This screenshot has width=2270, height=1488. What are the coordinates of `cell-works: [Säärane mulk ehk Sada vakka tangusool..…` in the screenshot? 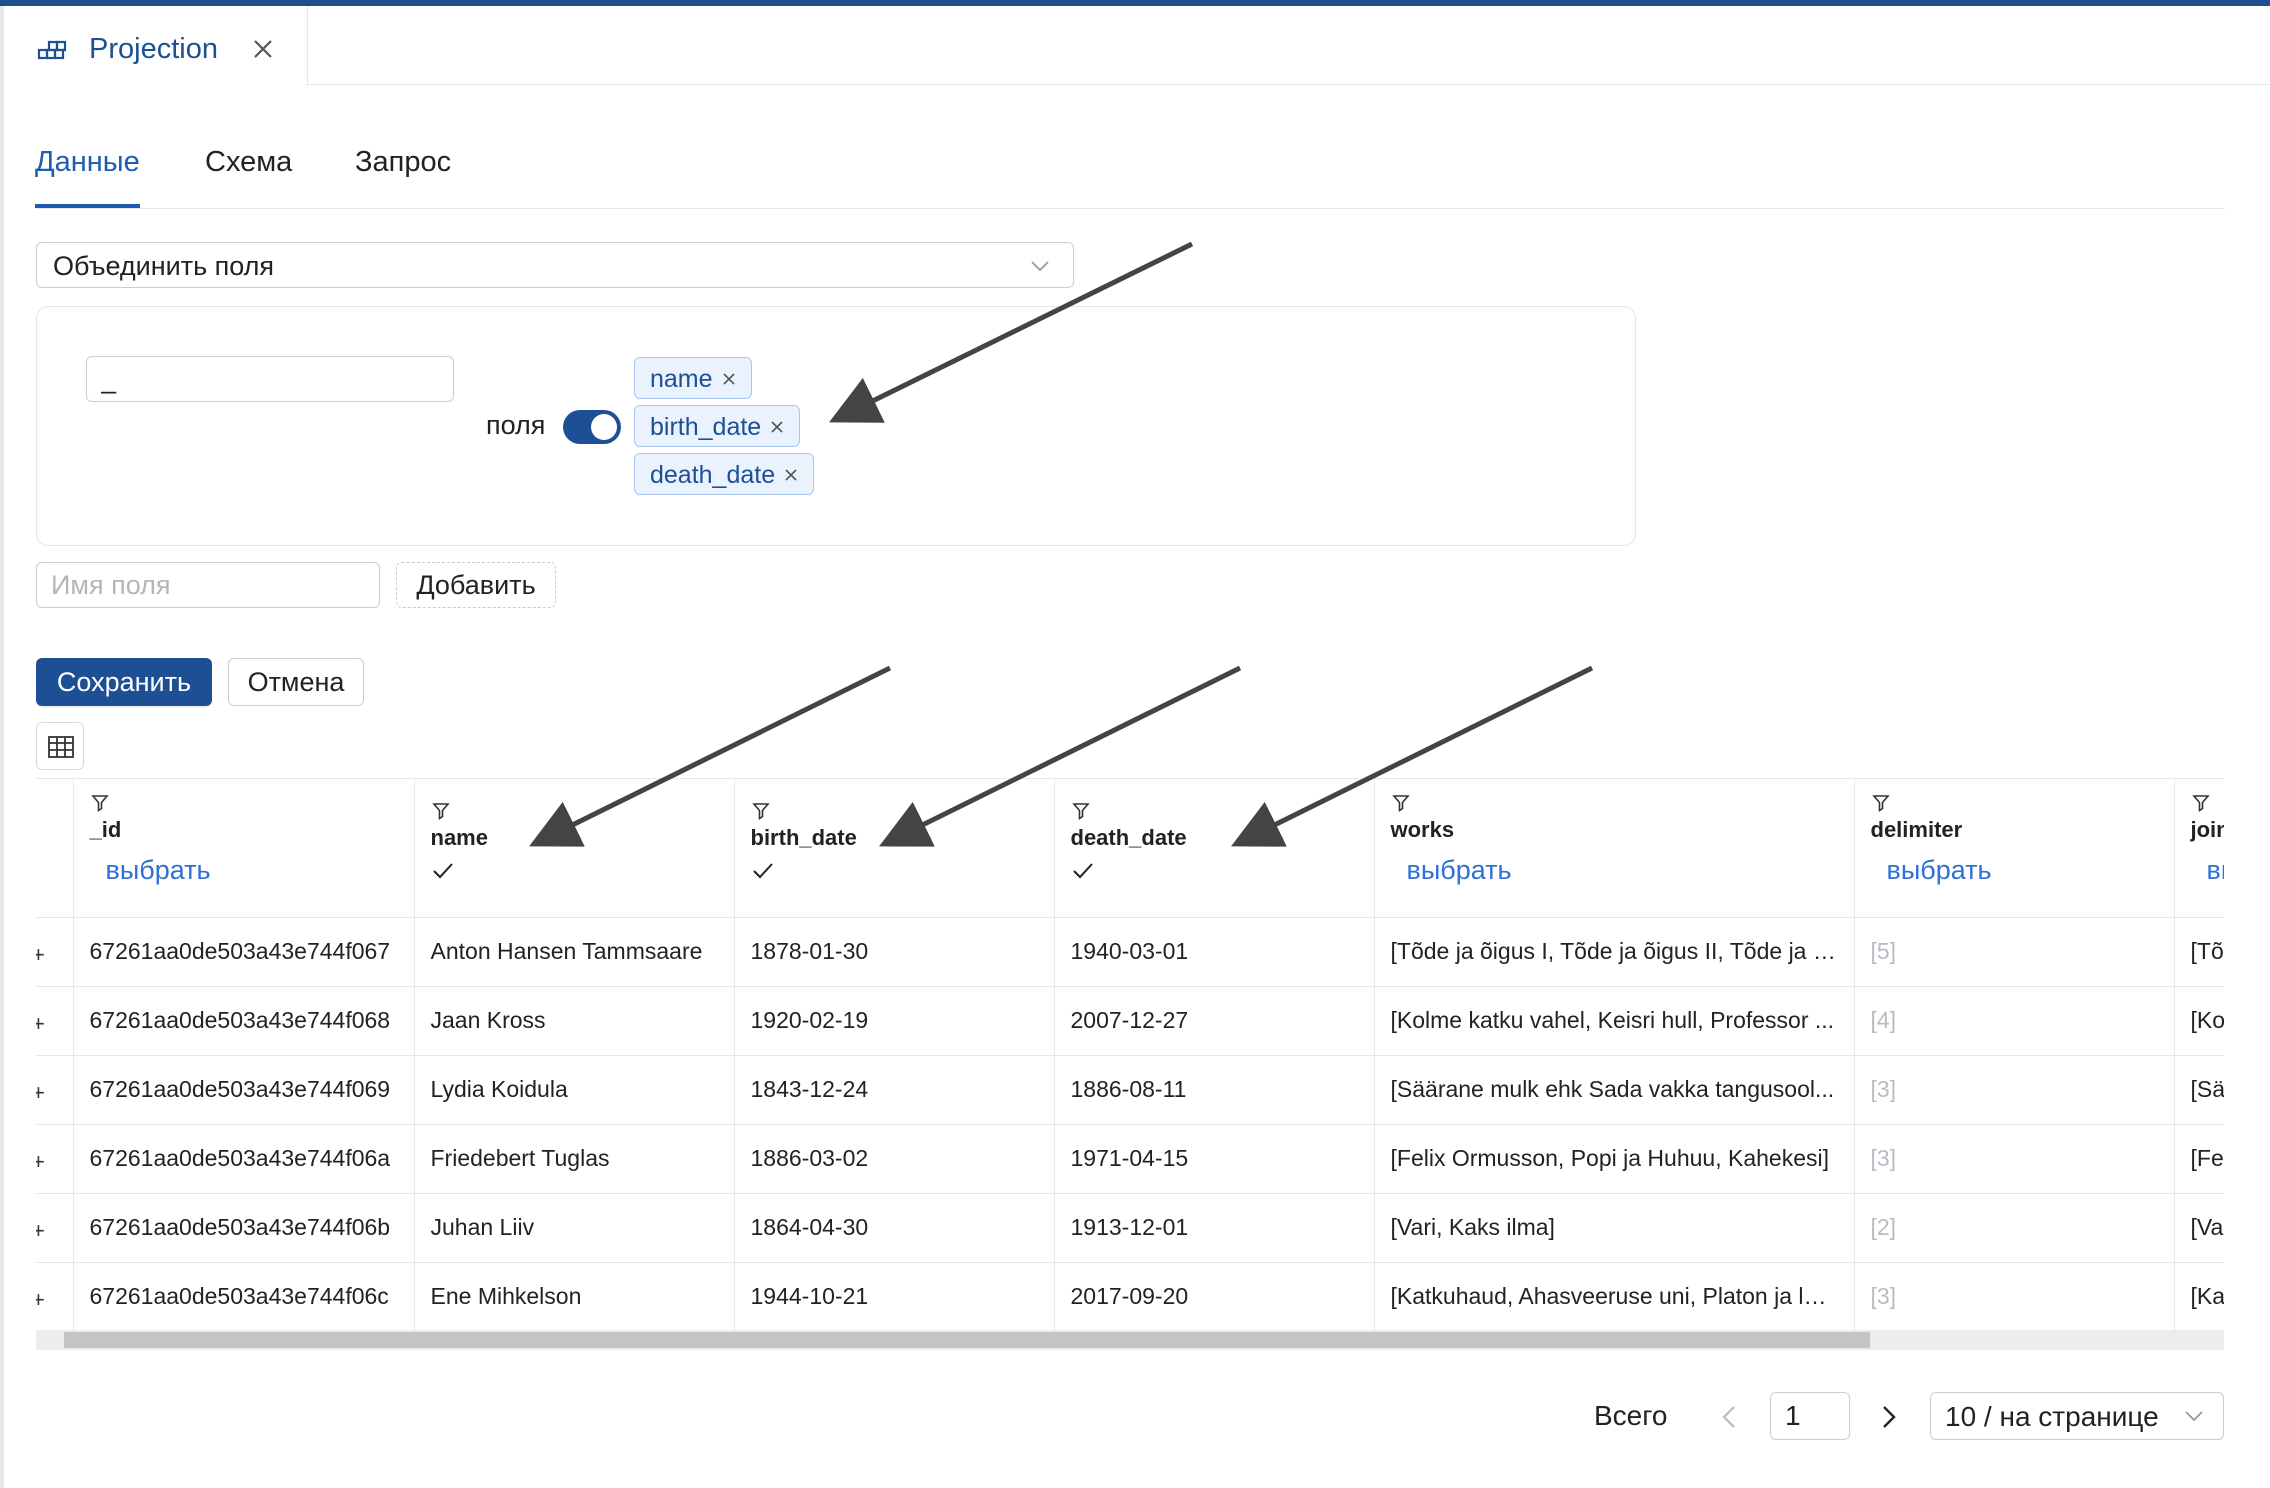 It's located at (1614, 1090).